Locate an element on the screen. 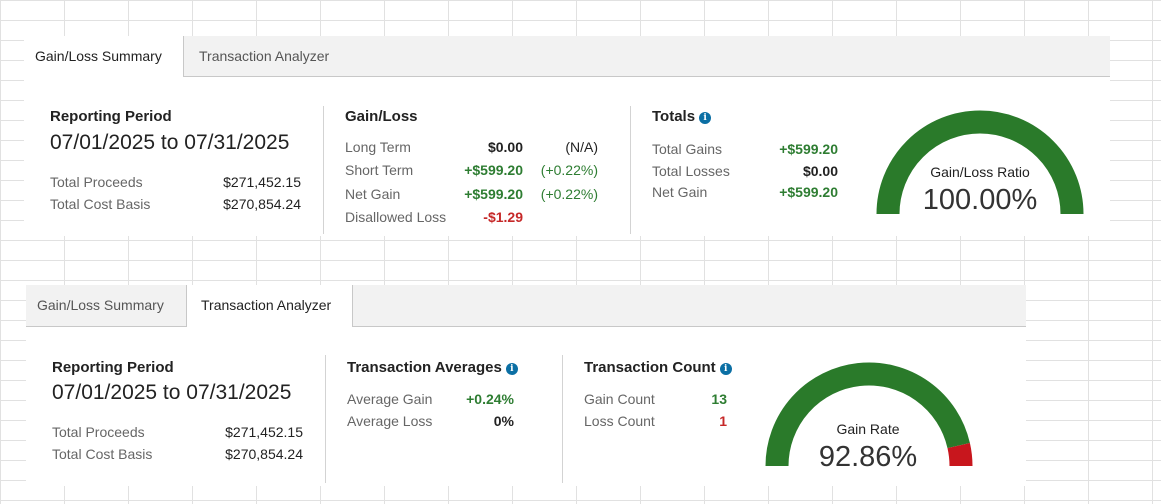  totals-net-gain-label: Net Gain is located at coordinates (680, 192).